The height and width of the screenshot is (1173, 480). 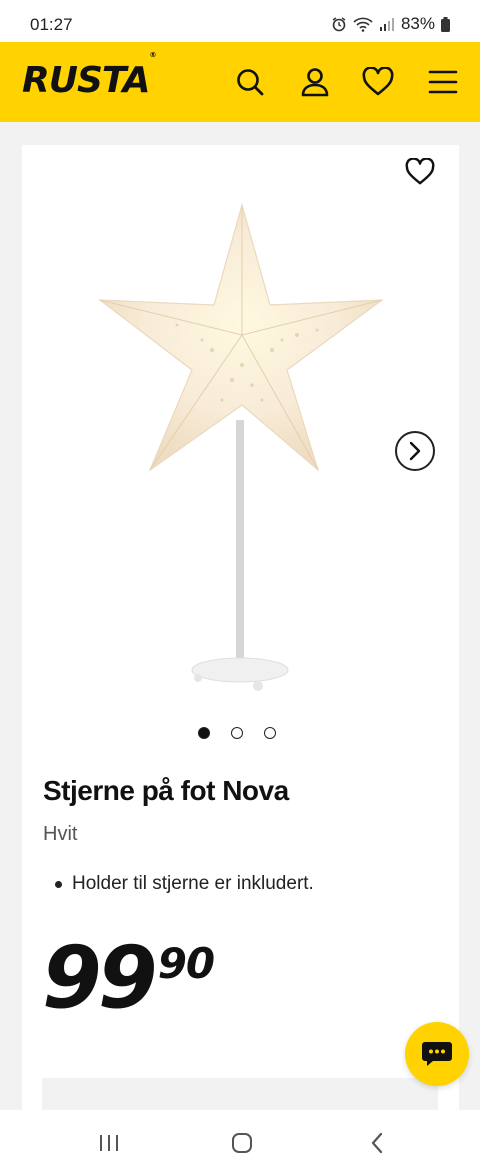 I want to click on heart-icon, so click(x=378, y=82).